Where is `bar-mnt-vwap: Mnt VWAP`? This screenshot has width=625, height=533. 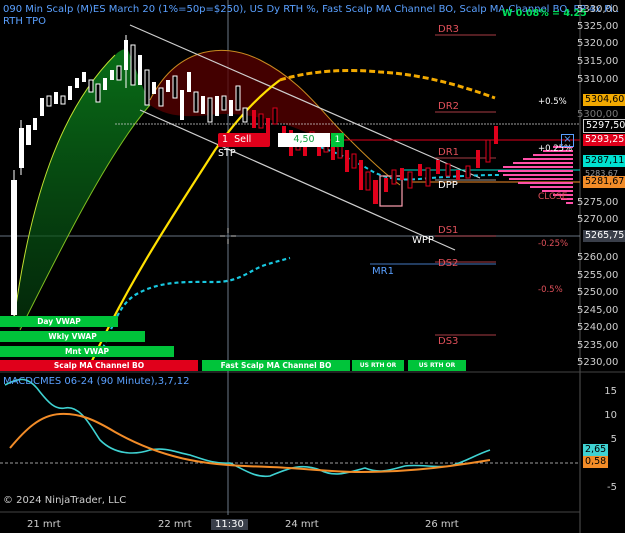
bar-mnt-vwap: Mnt VWAP is located at coordinates (87, 351).